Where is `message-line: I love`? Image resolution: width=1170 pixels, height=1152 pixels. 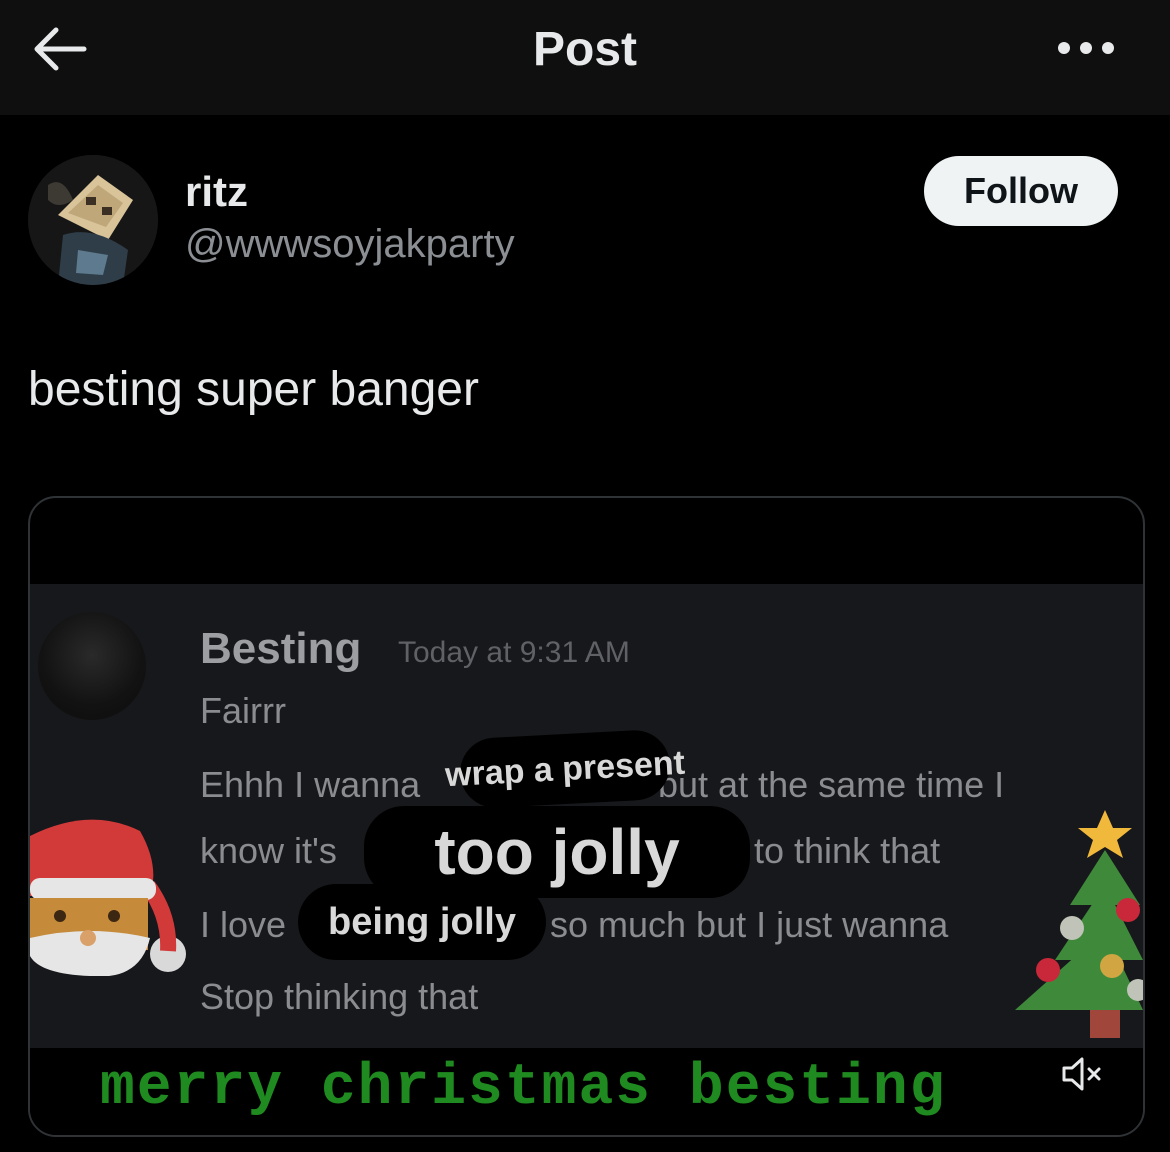 message-line: I love is located at coordinates (243, 924).